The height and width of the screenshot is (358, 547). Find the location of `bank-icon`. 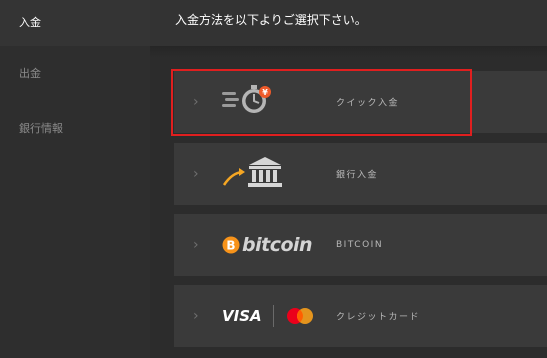

bank-icon is located at coordinates (253, 174).